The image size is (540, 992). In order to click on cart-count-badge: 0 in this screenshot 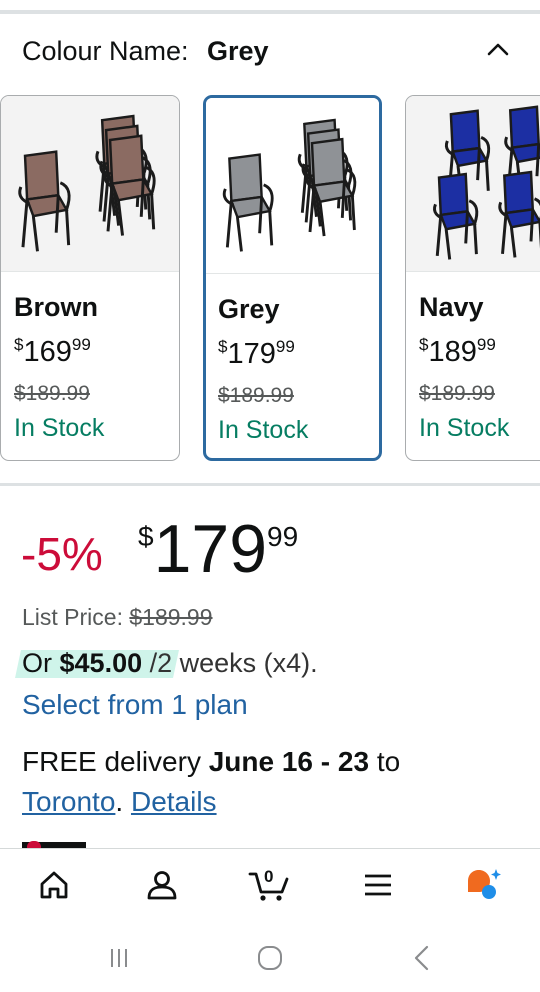, I will do `click(269, 876)`.